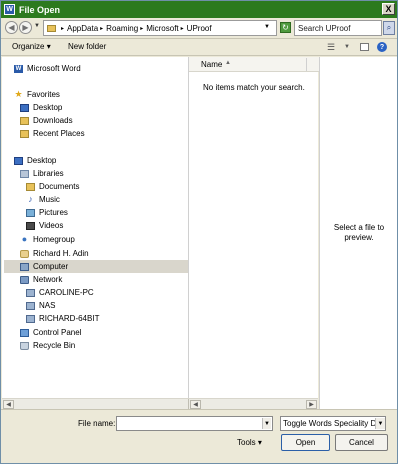 Image resolution: width=398 pixels, height=464 pixels. I want to click on preview-pane-toggle-icon, so click(364, 47).